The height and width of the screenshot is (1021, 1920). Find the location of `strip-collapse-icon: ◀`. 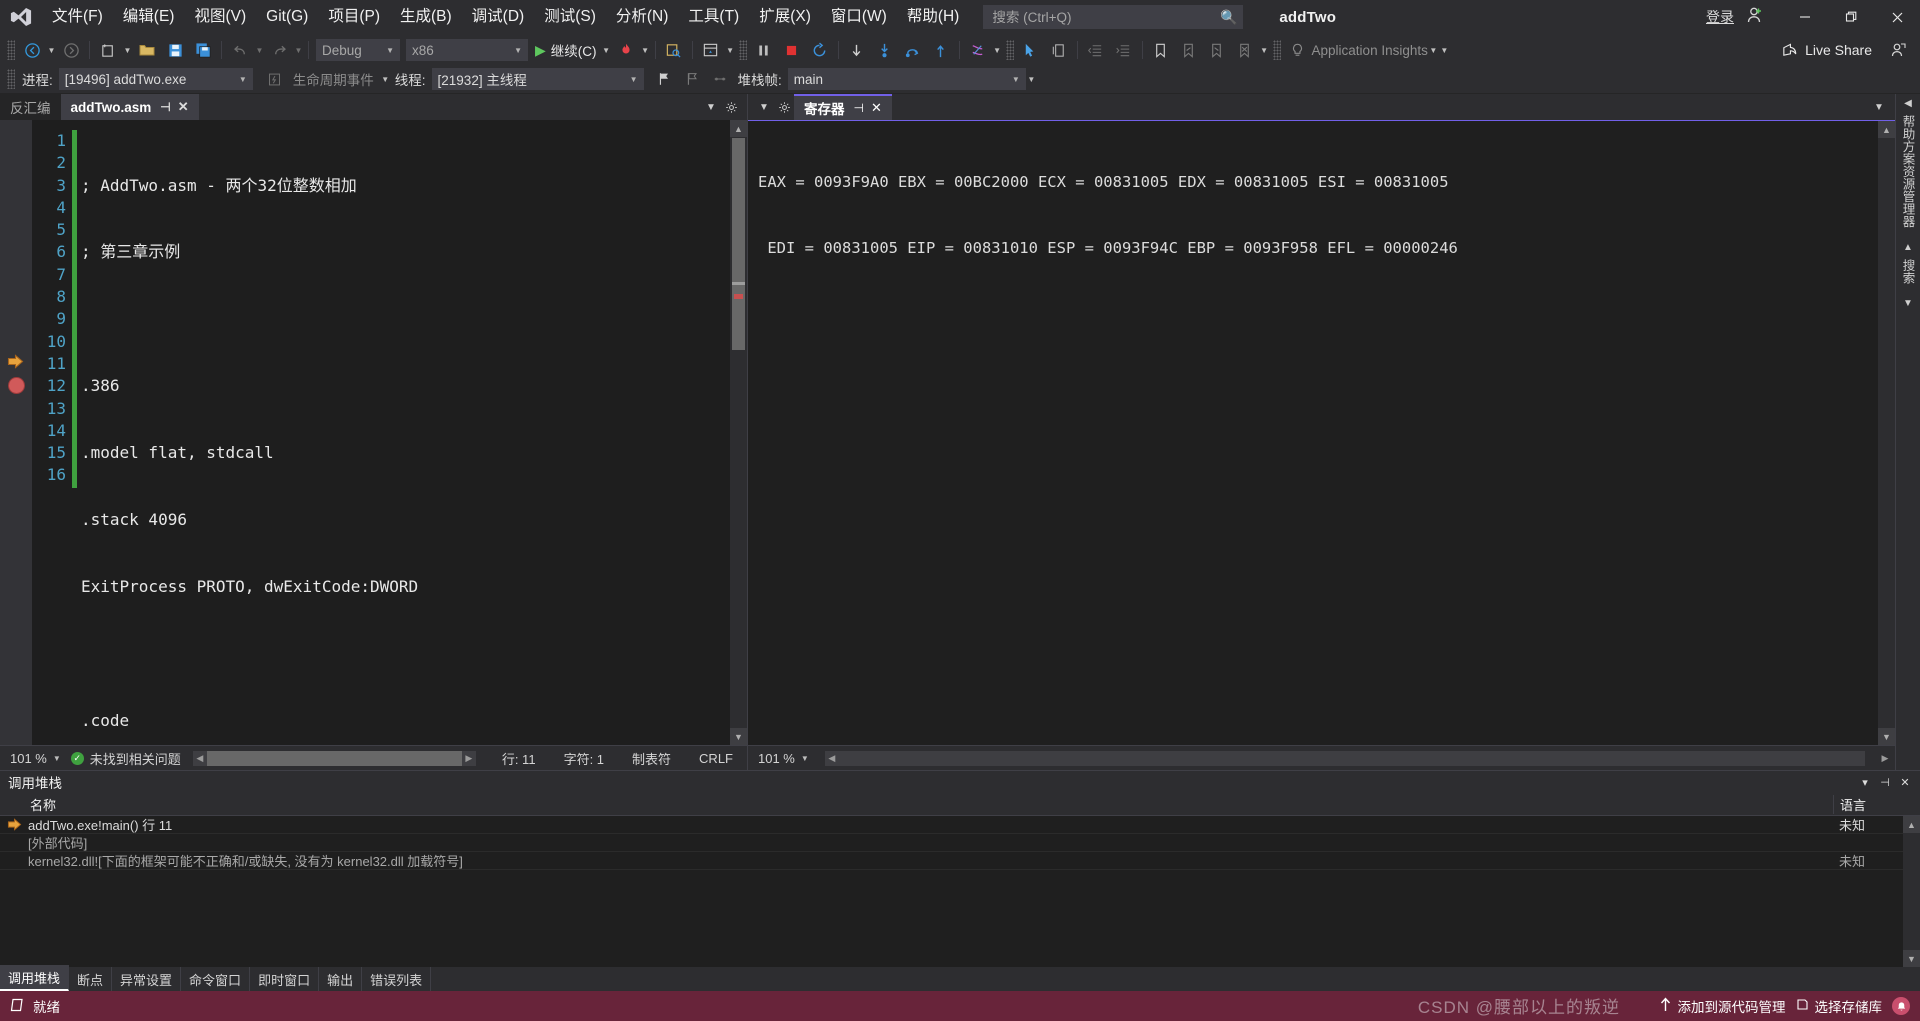

strip-collapse-icon: ◀ is located at coordinates (1908, 103).